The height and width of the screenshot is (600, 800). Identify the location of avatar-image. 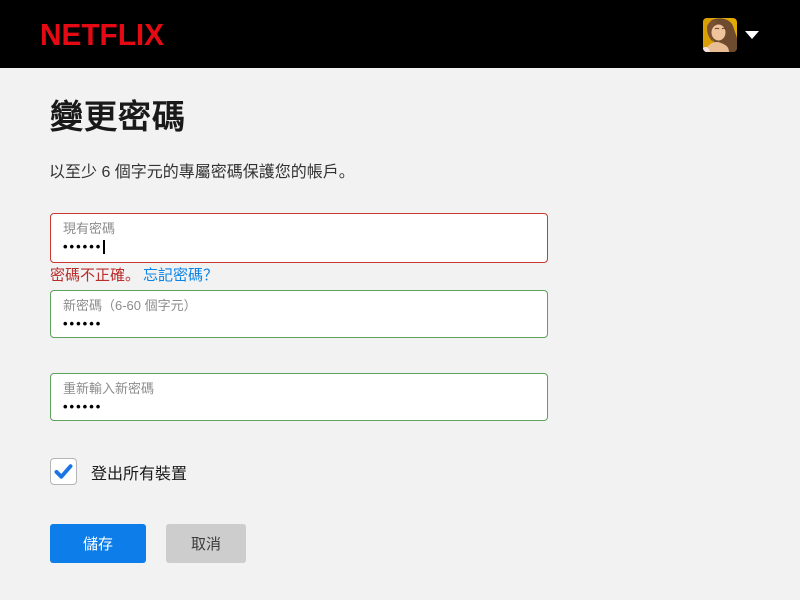
(720, 35).